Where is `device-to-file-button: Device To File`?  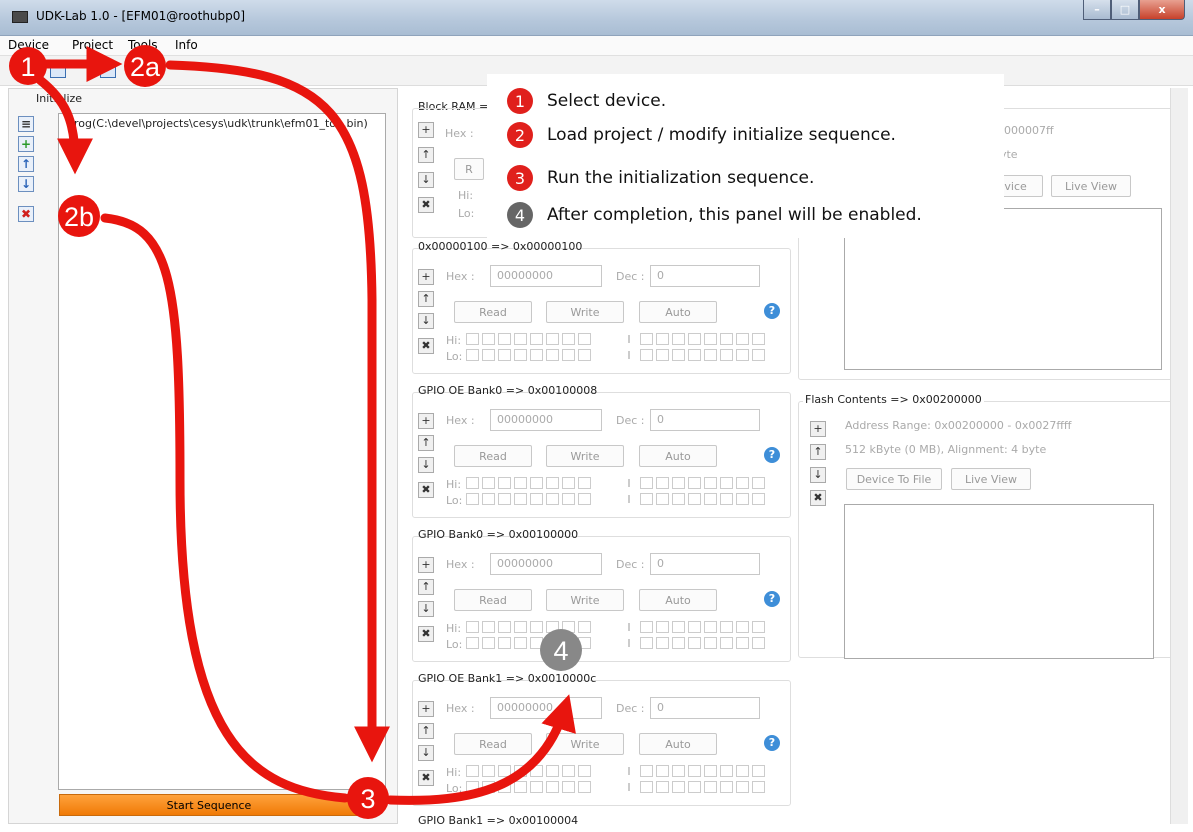
device-to-file-button: Device To File is located at coordinates (894, 479).